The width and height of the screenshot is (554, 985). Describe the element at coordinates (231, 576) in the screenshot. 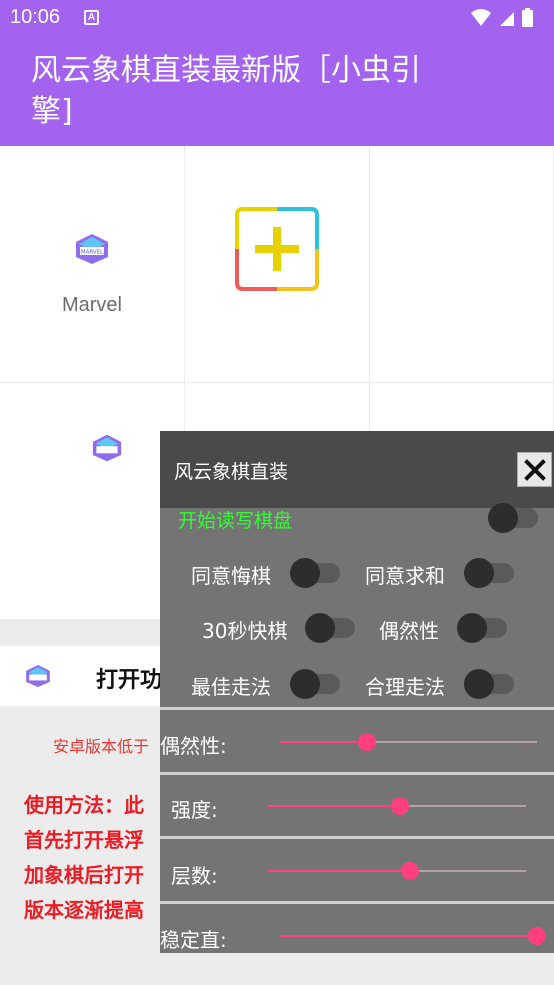

I see `toggle-label-allow-undo: 同意悔棋` at that location.